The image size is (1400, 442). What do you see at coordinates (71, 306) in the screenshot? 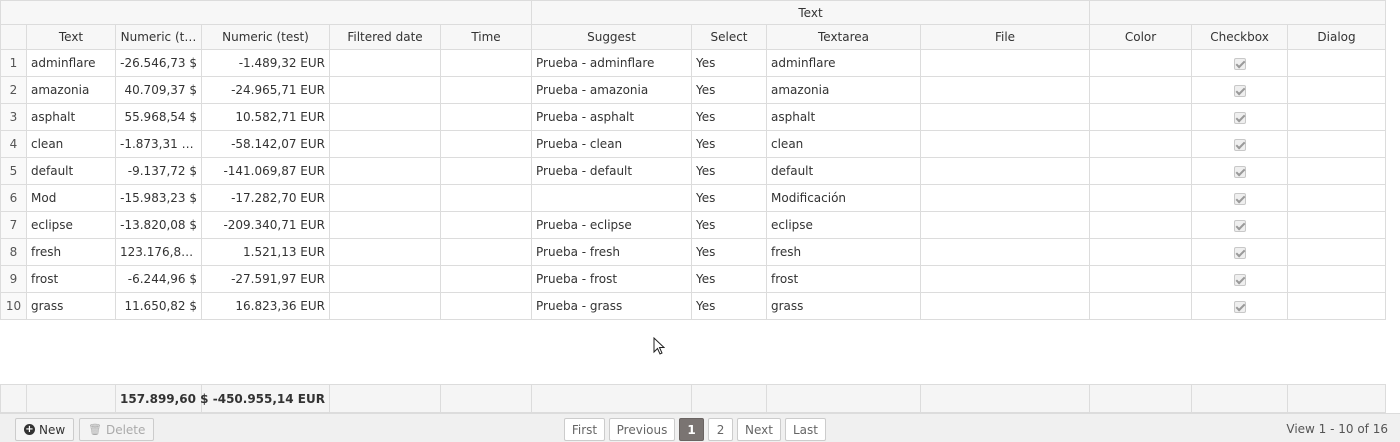
I see `cell-text: grass` at bounding box center [71, 306].